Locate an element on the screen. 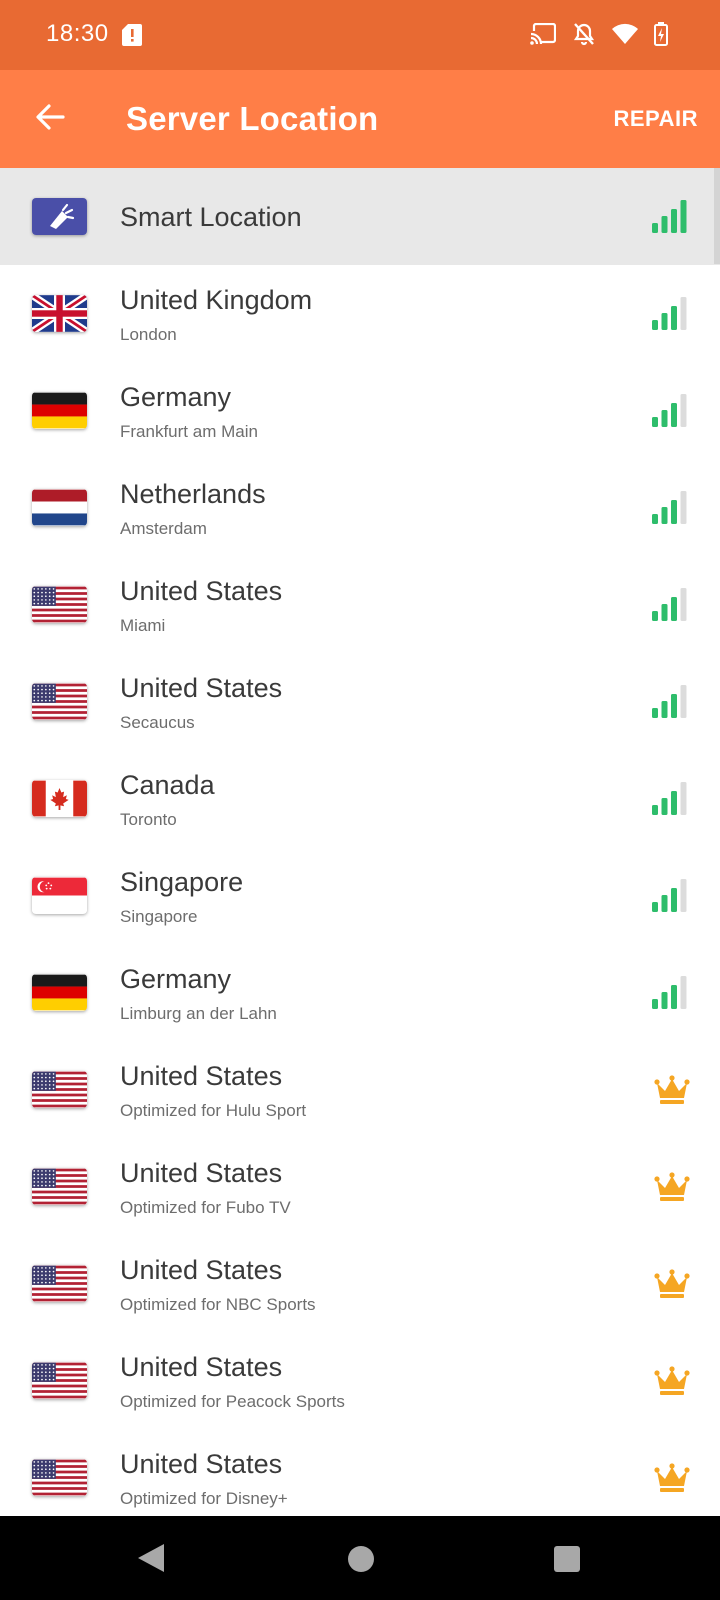 The width and height of the screenshot is (720, 1600). status-icons is located at coordinates (599, 36).